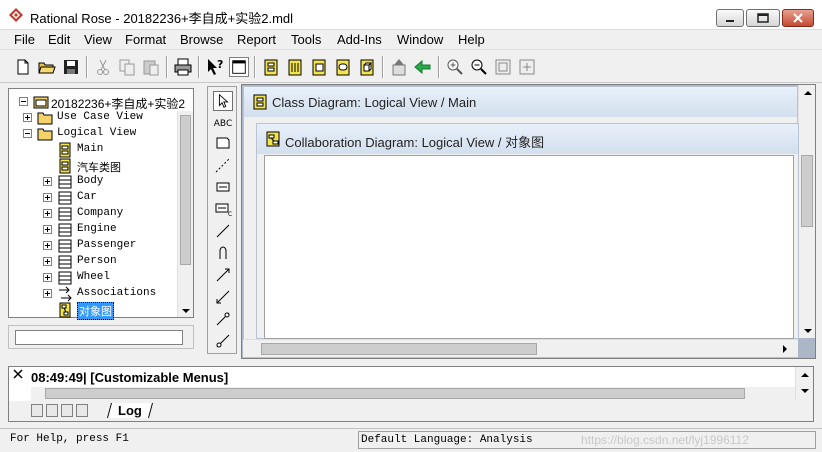 This screenshot has height=452, width=822. What do you see at coordinates (239, 67) in the screenshot?
I see `view-documentation-icon` at bounding box center [239, 67].